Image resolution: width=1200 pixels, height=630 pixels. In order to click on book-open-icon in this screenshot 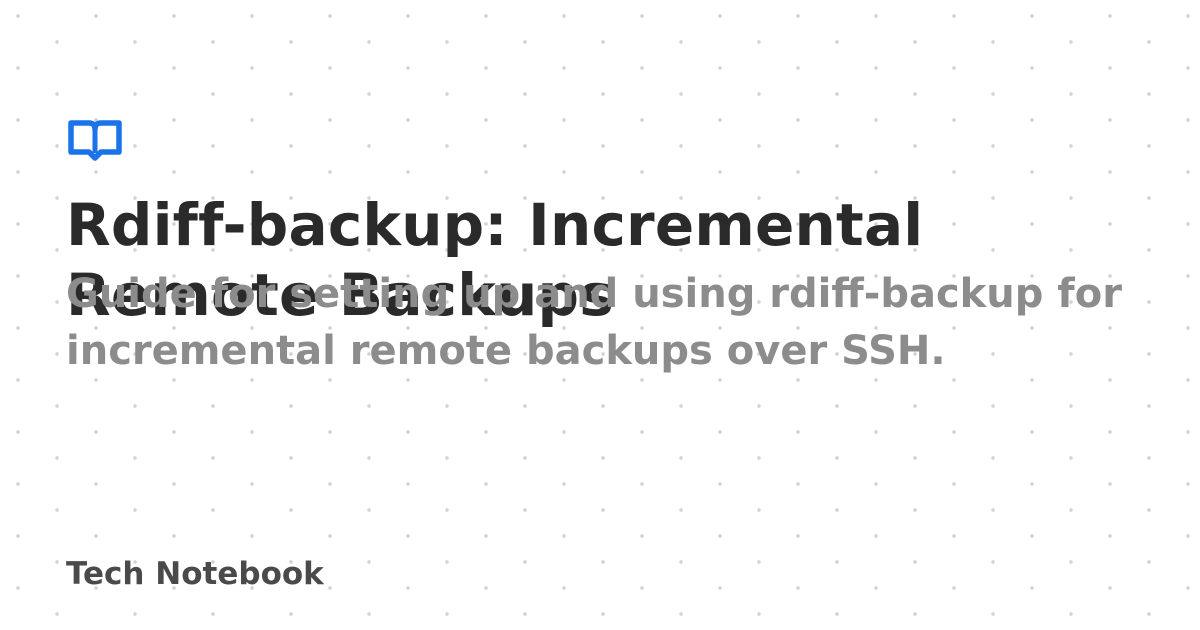, I will do `click(95, 140)`.